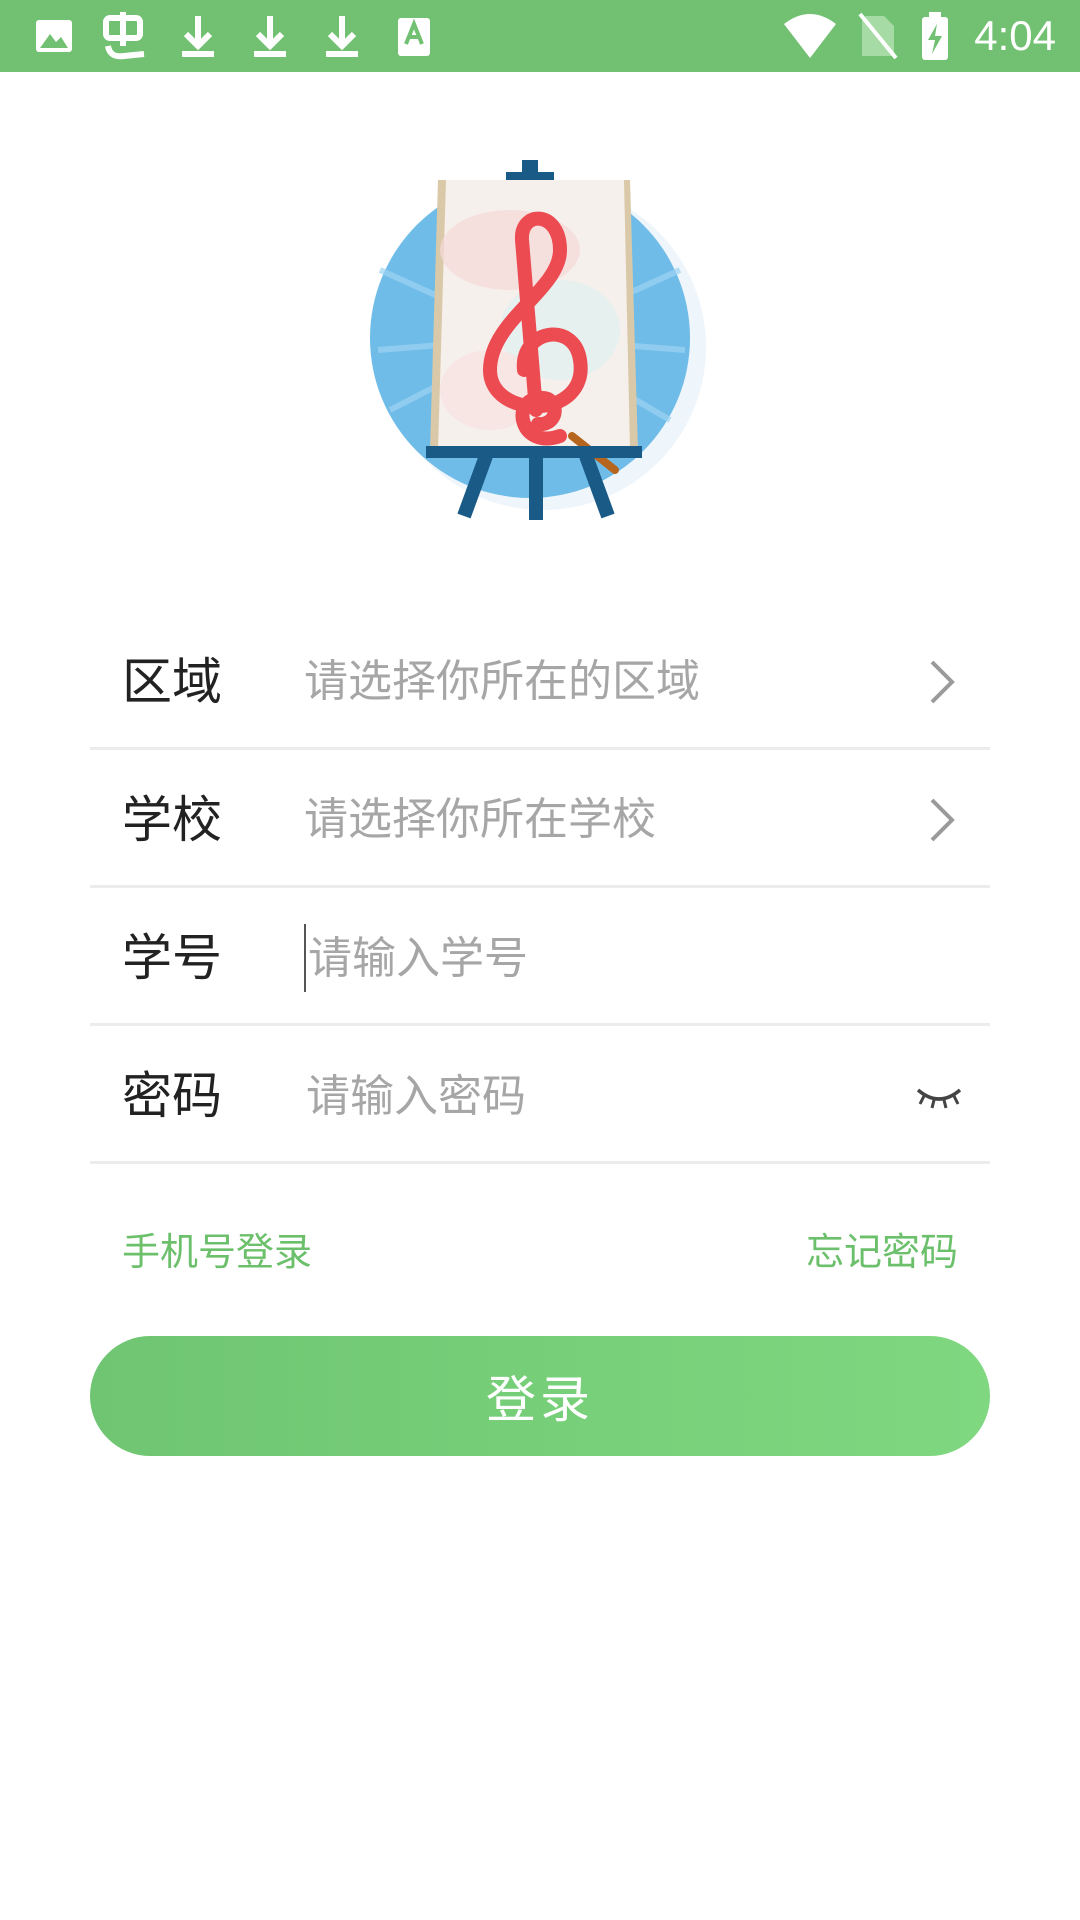  I want to click on app-notification-icon, so click(124, 36).